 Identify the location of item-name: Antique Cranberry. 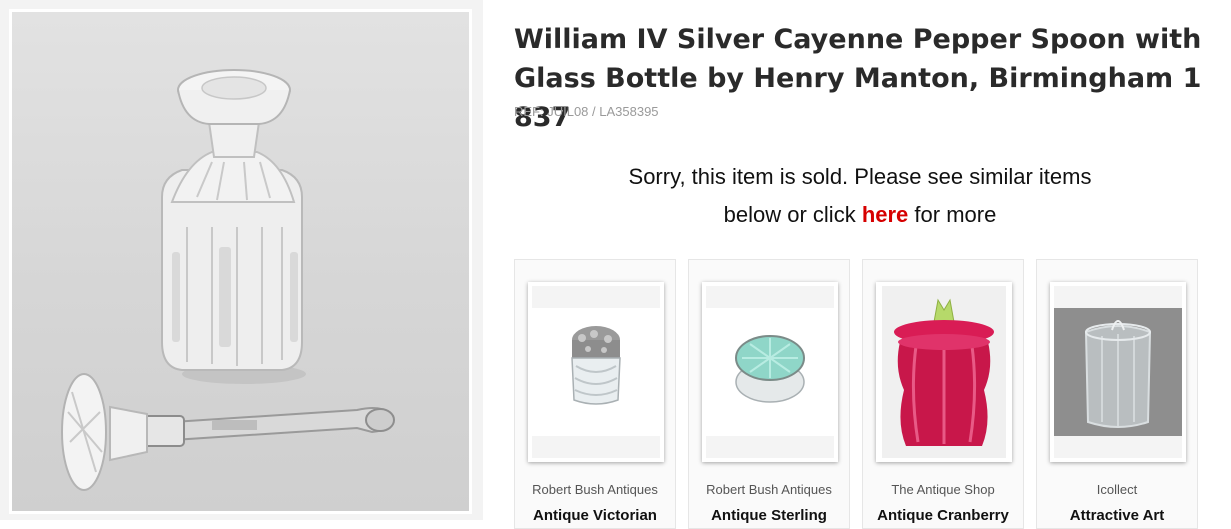
(943, 515).